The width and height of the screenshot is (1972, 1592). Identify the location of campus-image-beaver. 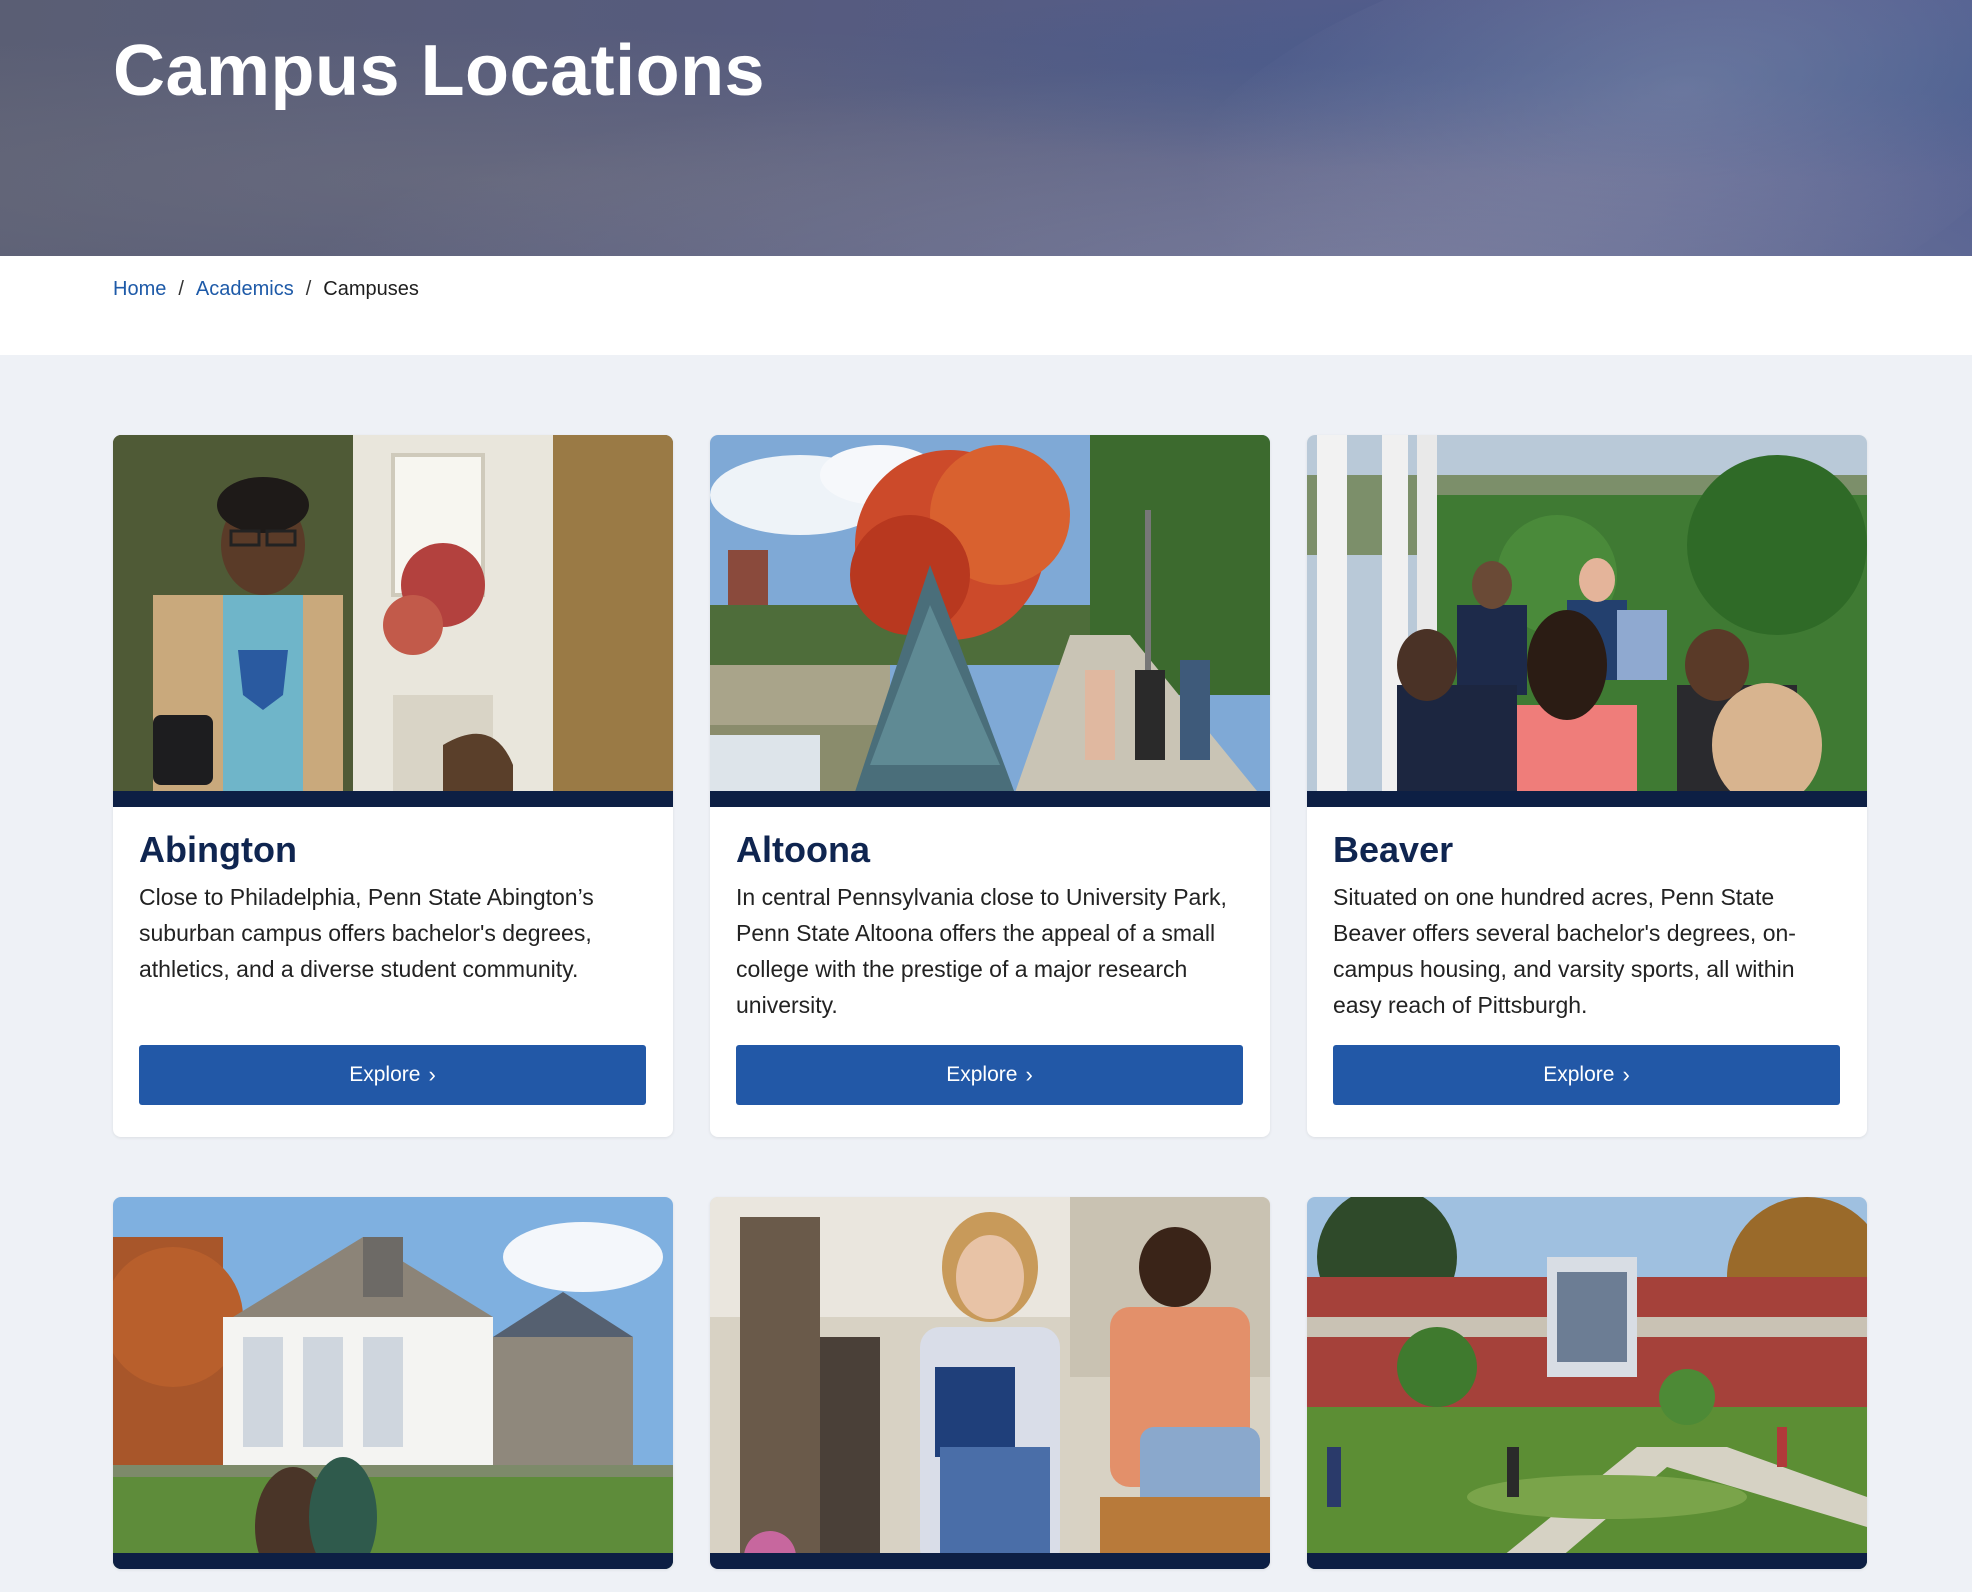
(1587, 621).